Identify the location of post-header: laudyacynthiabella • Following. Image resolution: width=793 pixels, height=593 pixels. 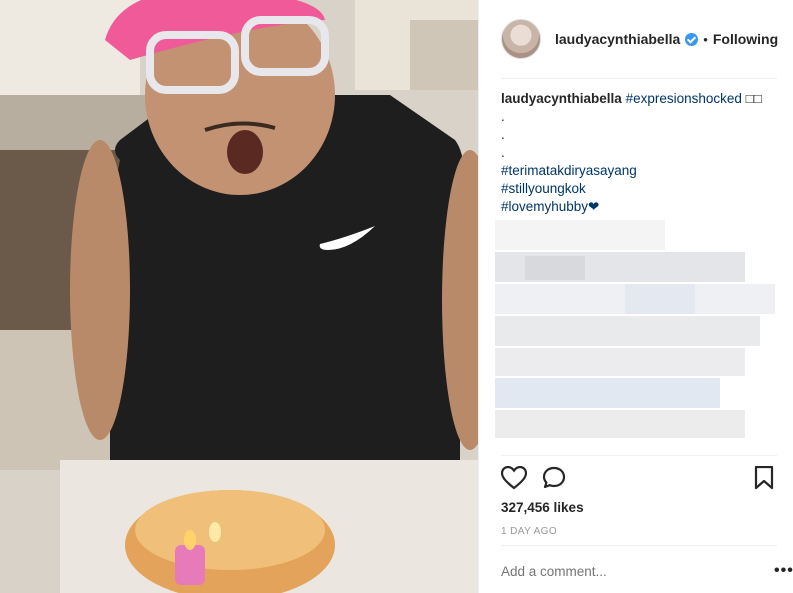
(639, 39).